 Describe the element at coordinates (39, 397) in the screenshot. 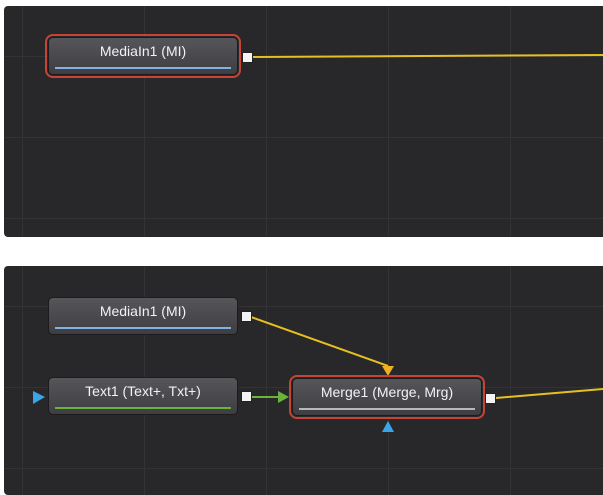

I see `text1-input-icon` at that location.